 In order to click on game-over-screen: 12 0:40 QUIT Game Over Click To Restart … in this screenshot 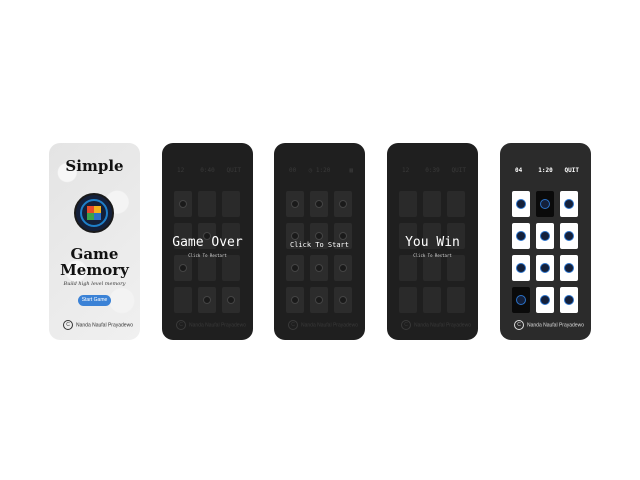, I will do `click(207, 241)`.